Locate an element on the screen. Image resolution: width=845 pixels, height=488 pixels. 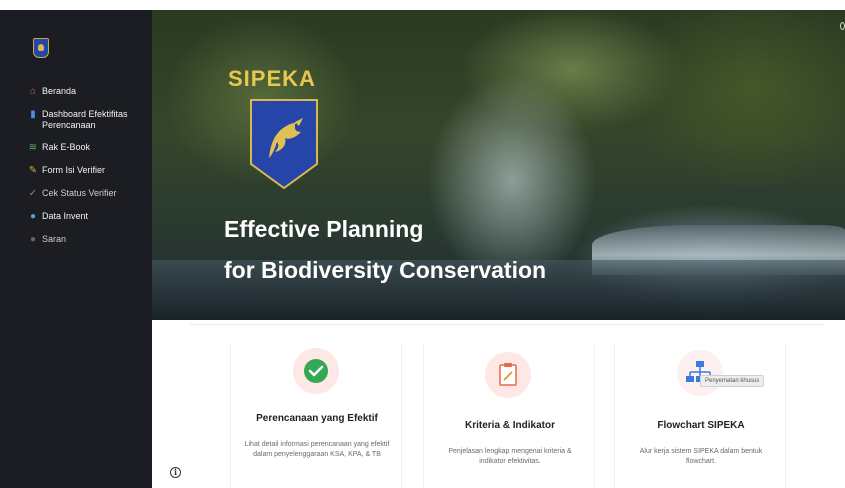
sidebar-item-label: Dashboard Efektifitas Perencanaan is located at coordinates (85, 119).